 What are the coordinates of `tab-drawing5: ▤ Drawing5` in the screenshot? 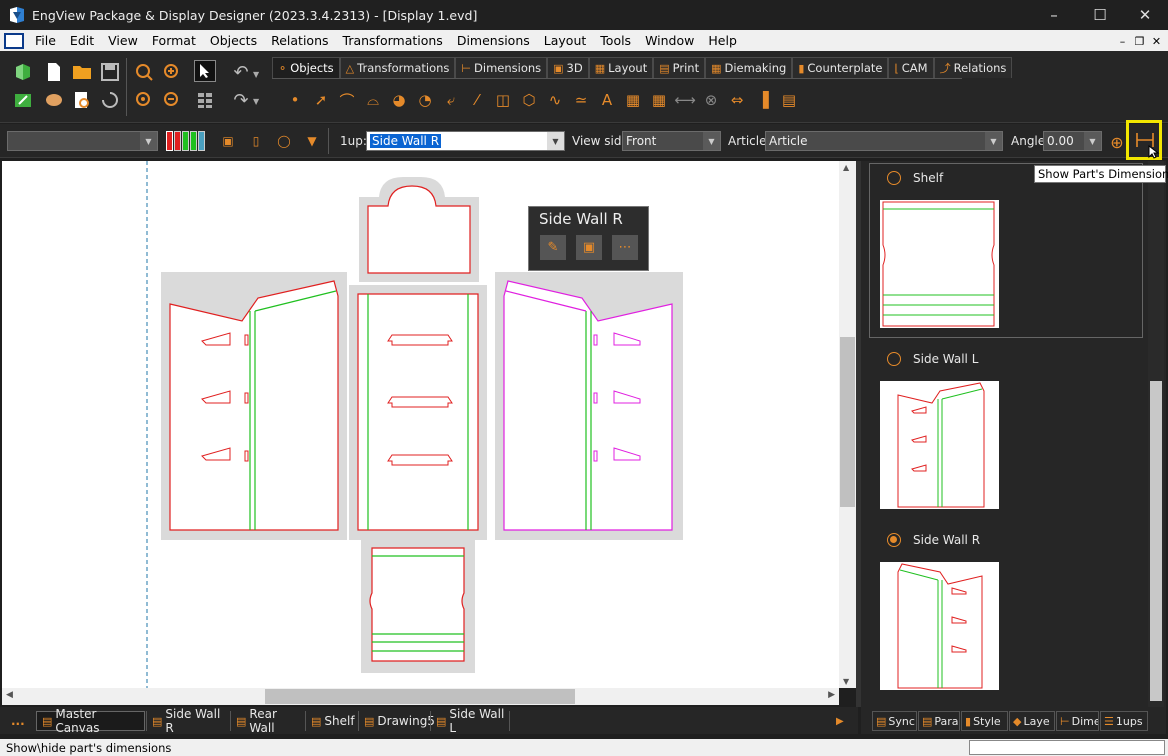 It's located at (396, 721).